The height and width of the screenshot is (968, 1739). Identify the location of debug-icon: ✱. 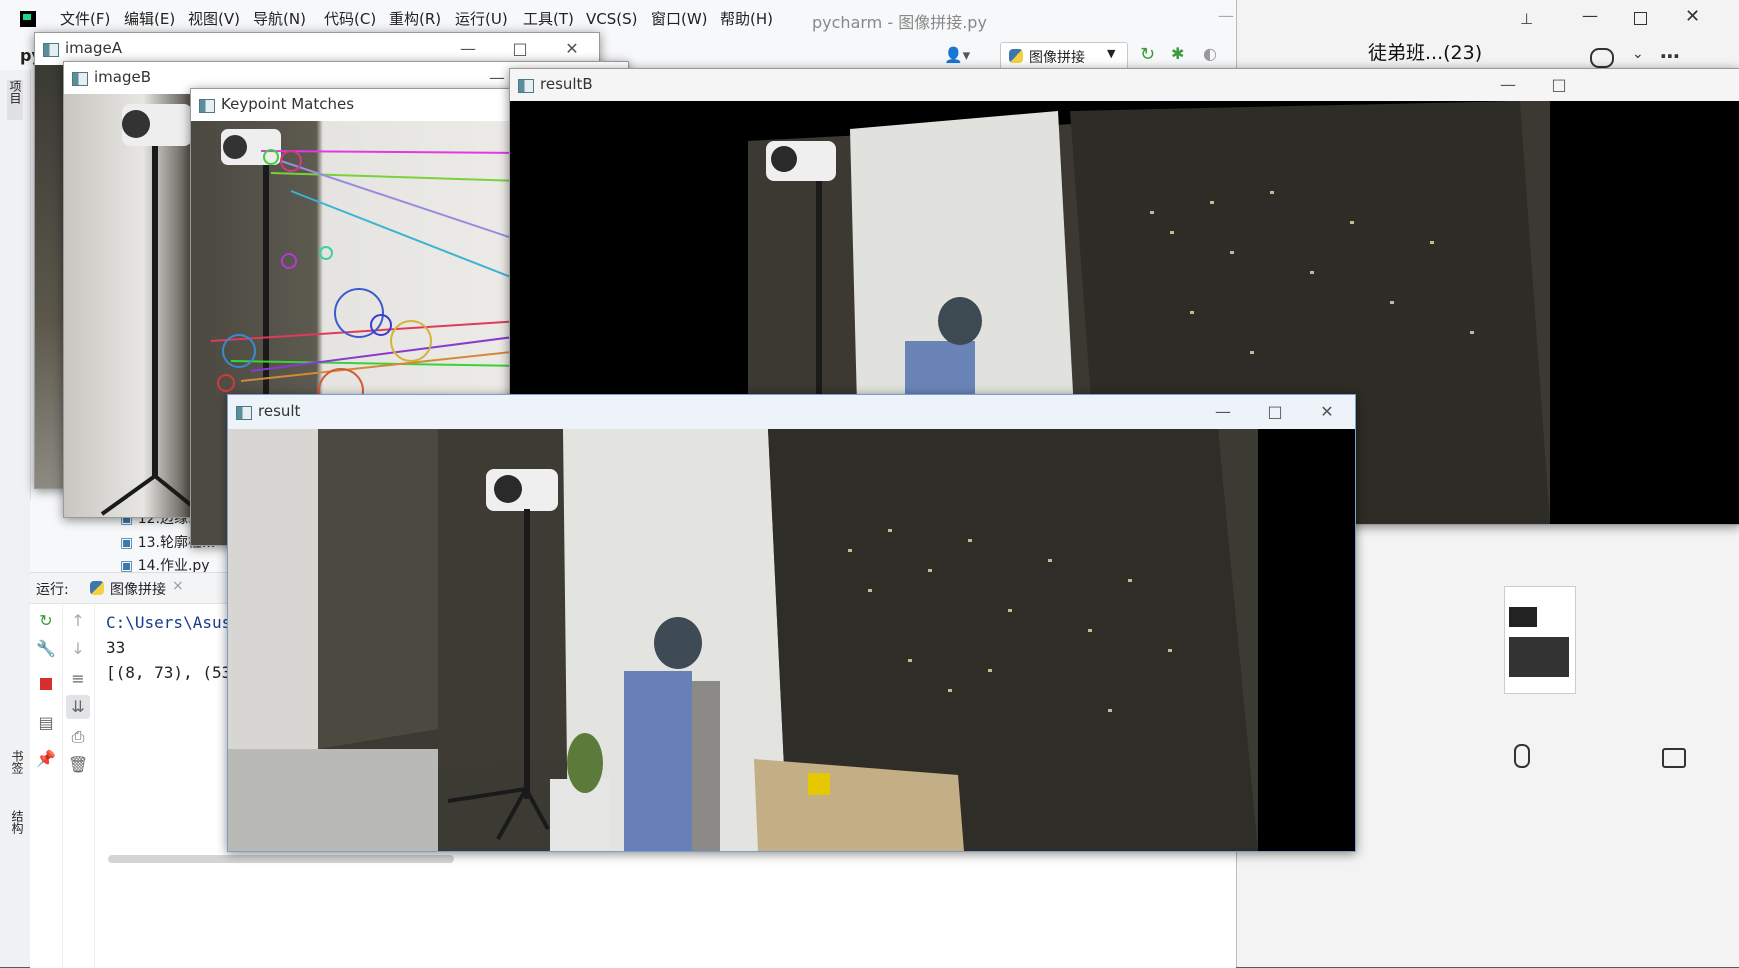
(1182, 55).